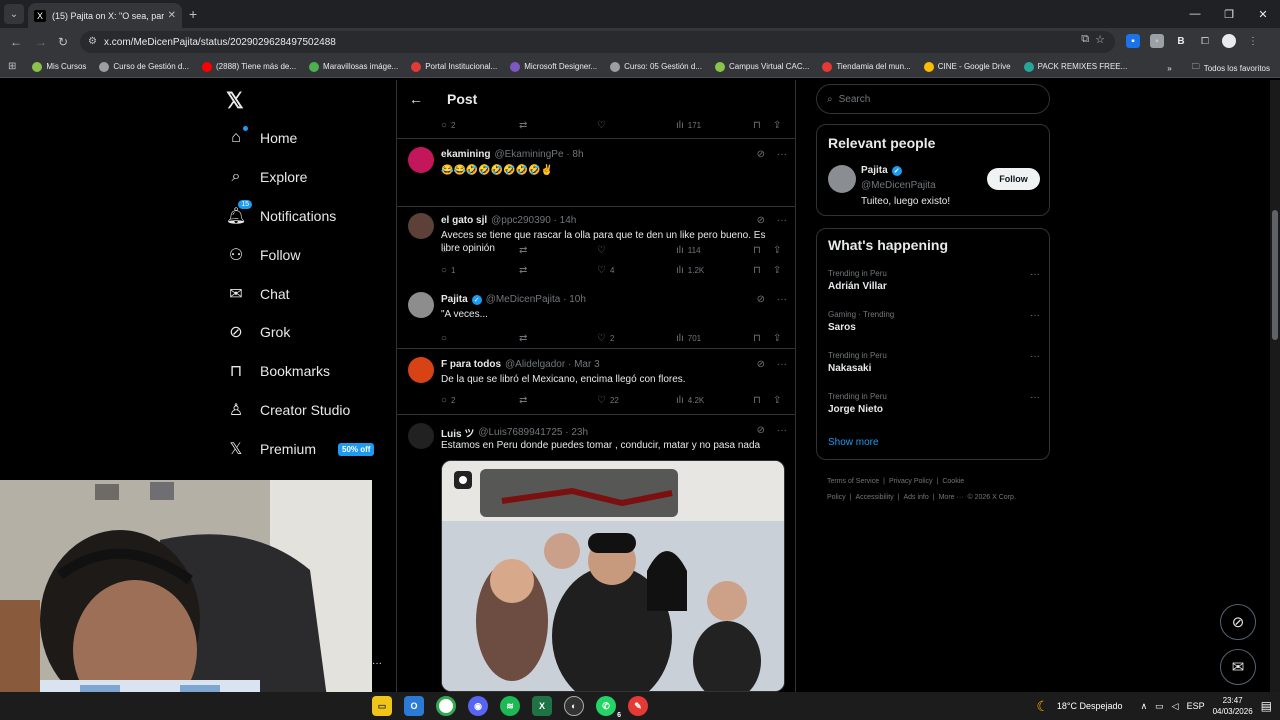 The width and height of the screenshot is (1280, 720). I want to click on trend-item: Trending in Peru Jorge Nieto ···, so click(934, 403).